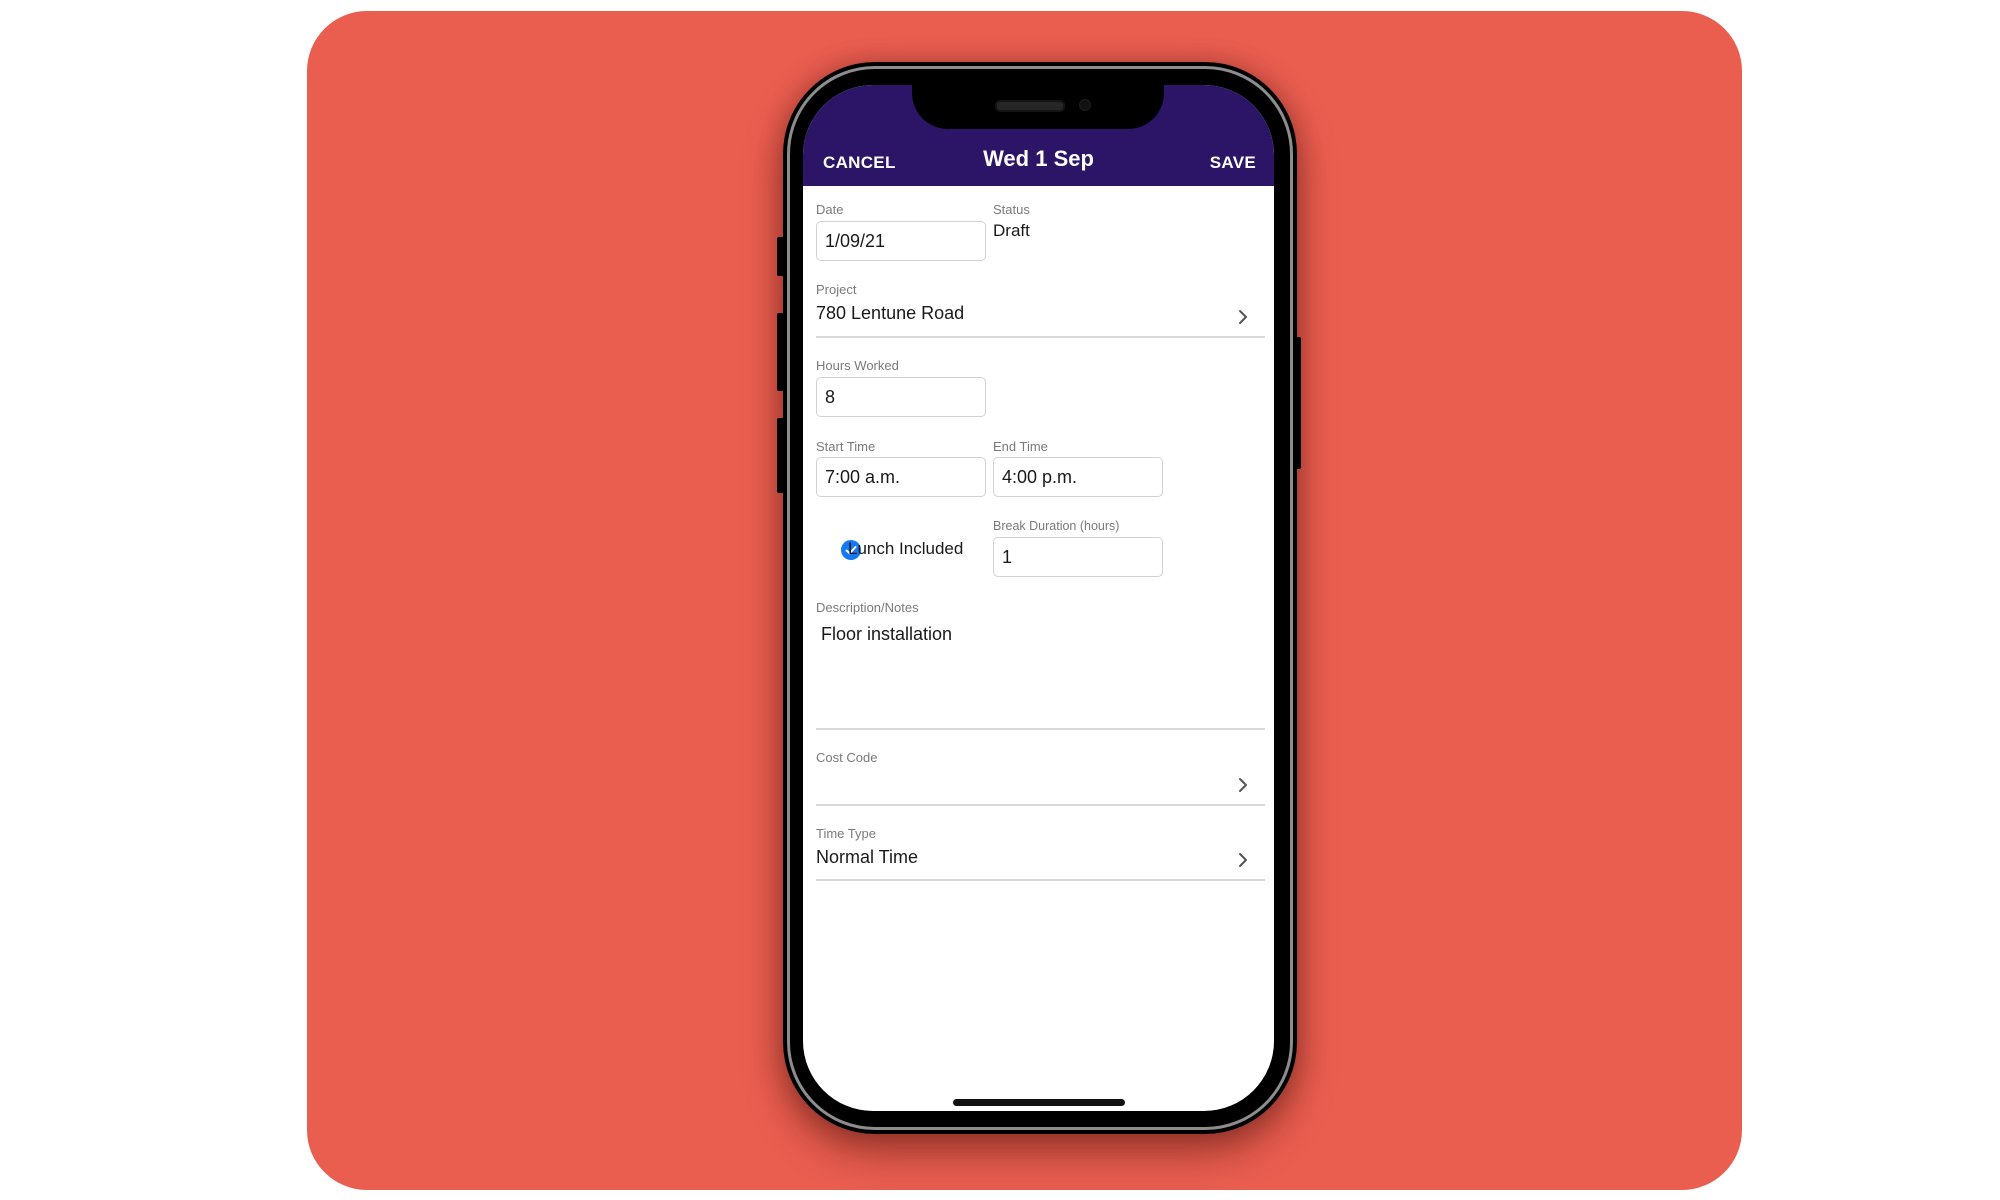 This screenshot has height=1200, width=2000. What do you see at coordinates (1040, 853) in the screenshot?
I see `time-type-selector: Time Type Normal Time` at bounding box center [1040, 853].